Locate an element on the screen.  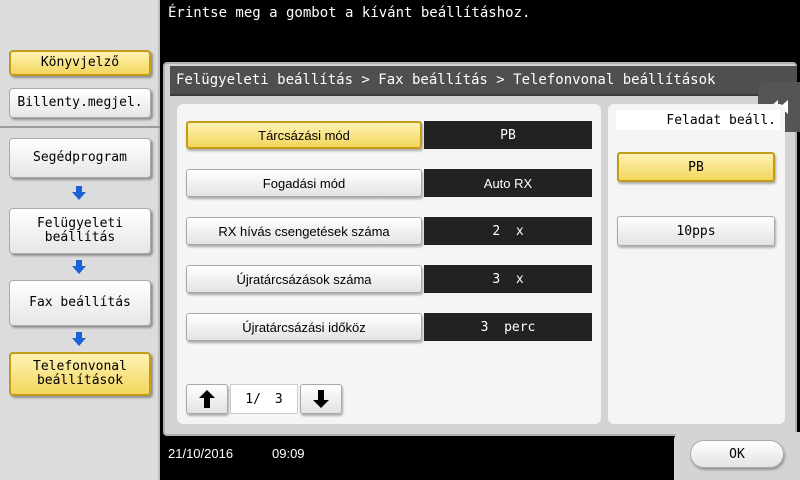
row-receive-mode-value: Auto RX is located at coordinates (508, 183).